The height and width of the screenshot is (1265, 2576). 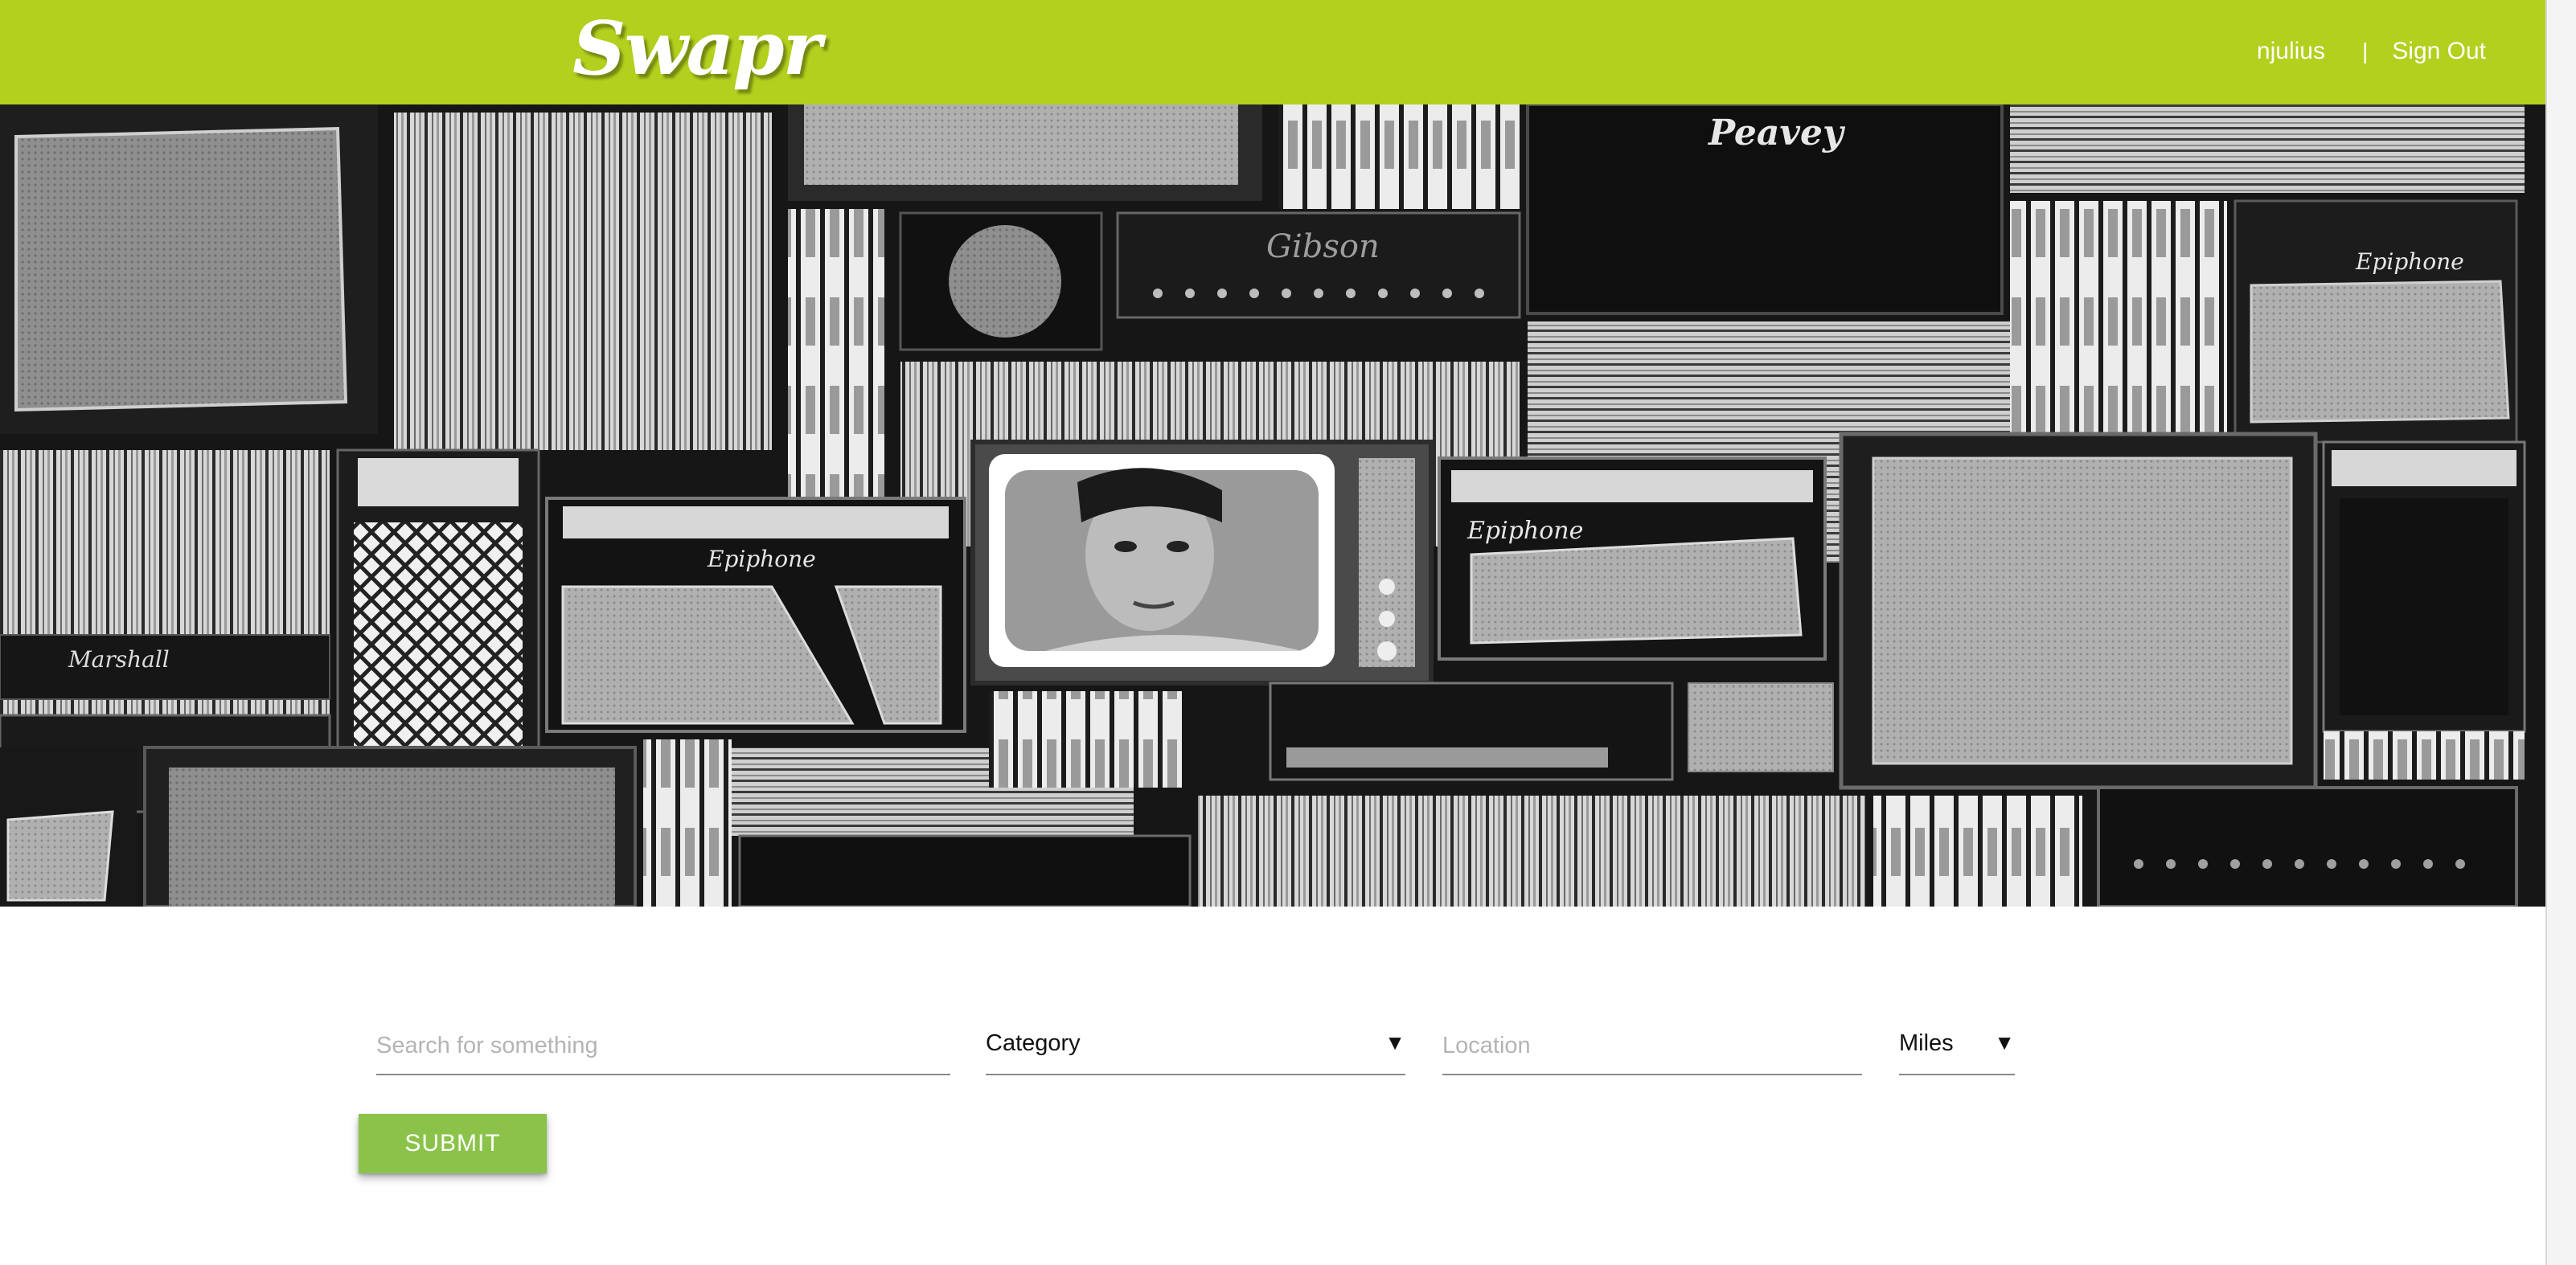 What do you see at coordinates (2439, 51) in the screenshot?
I see `sign-out-link: Sign Out` at bounding box center [2439, 51].